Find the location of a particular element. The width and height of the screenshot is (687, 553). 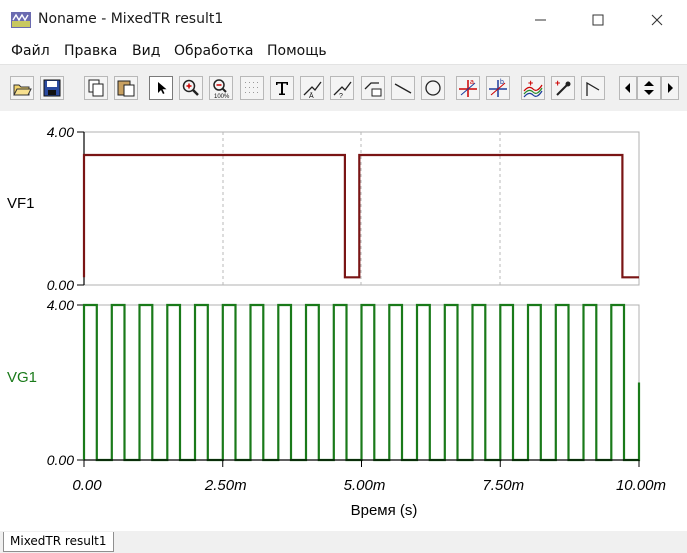

tool-b-icon: ? is located at coordinates (342, 90).